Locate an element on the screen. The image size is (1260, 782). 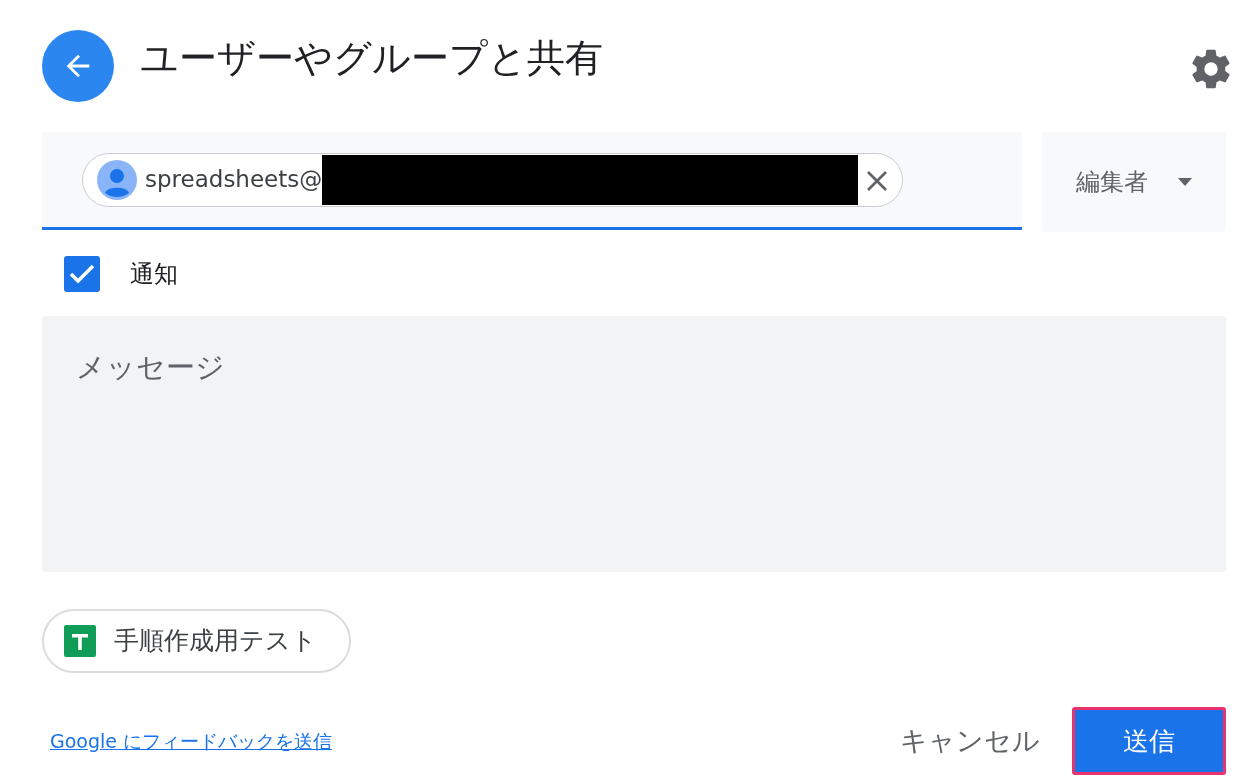
attachment-chip: 手順作成用テスト is located at coordinates (196, 641).